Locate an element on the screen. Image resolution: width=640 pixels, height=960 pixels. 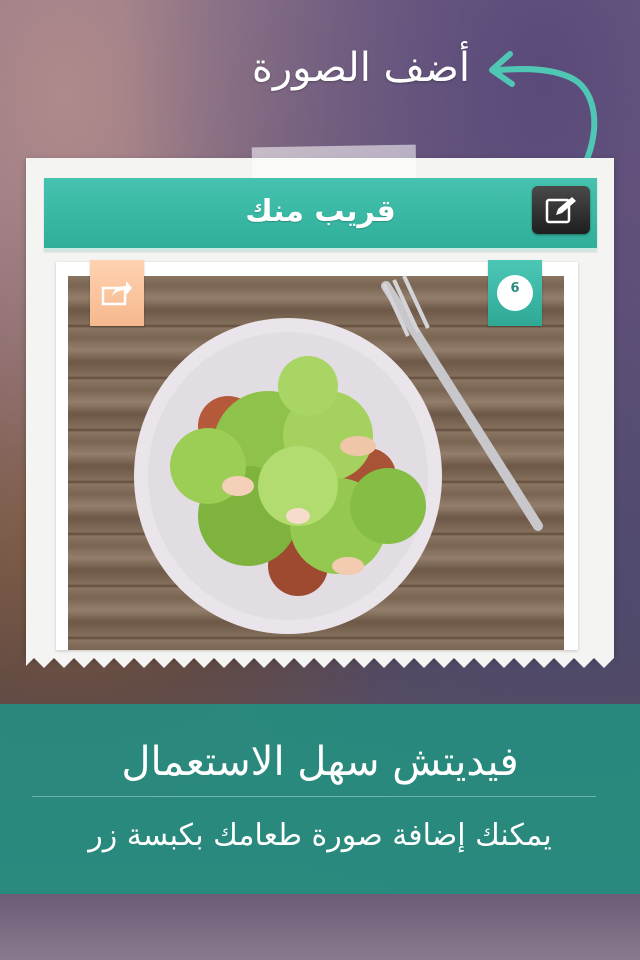
feature-title: فيديتش سهل الاستعمال is located at coordinates (320, 762).